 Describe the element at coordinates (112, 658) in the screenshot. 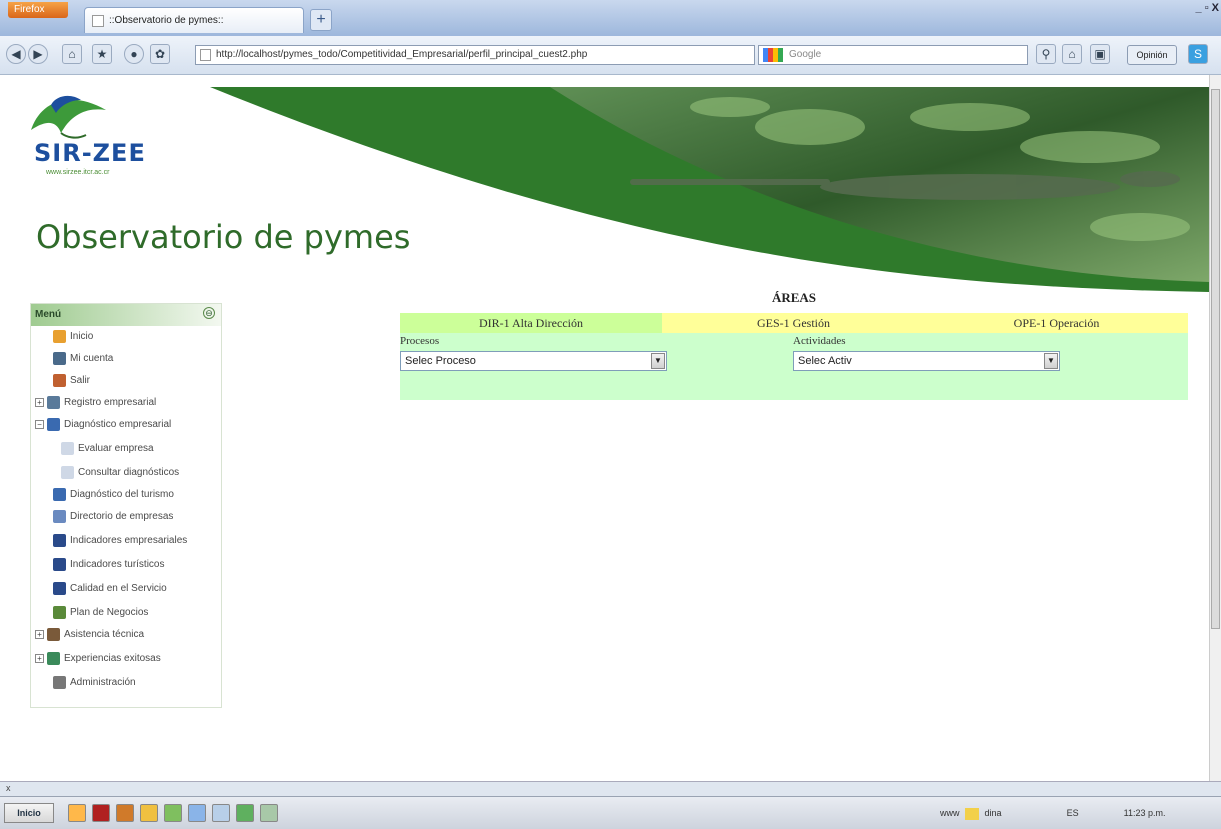

I see `menu-item-label: Experiencias exitosas` at that location.